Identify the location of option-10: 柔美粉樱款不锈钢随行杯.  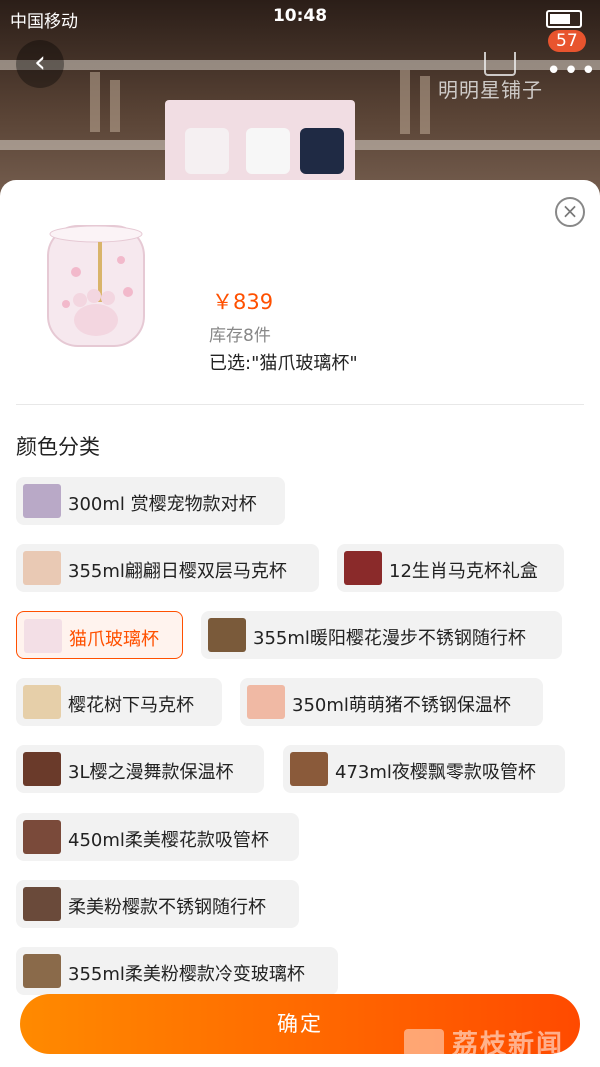
(157, 904).